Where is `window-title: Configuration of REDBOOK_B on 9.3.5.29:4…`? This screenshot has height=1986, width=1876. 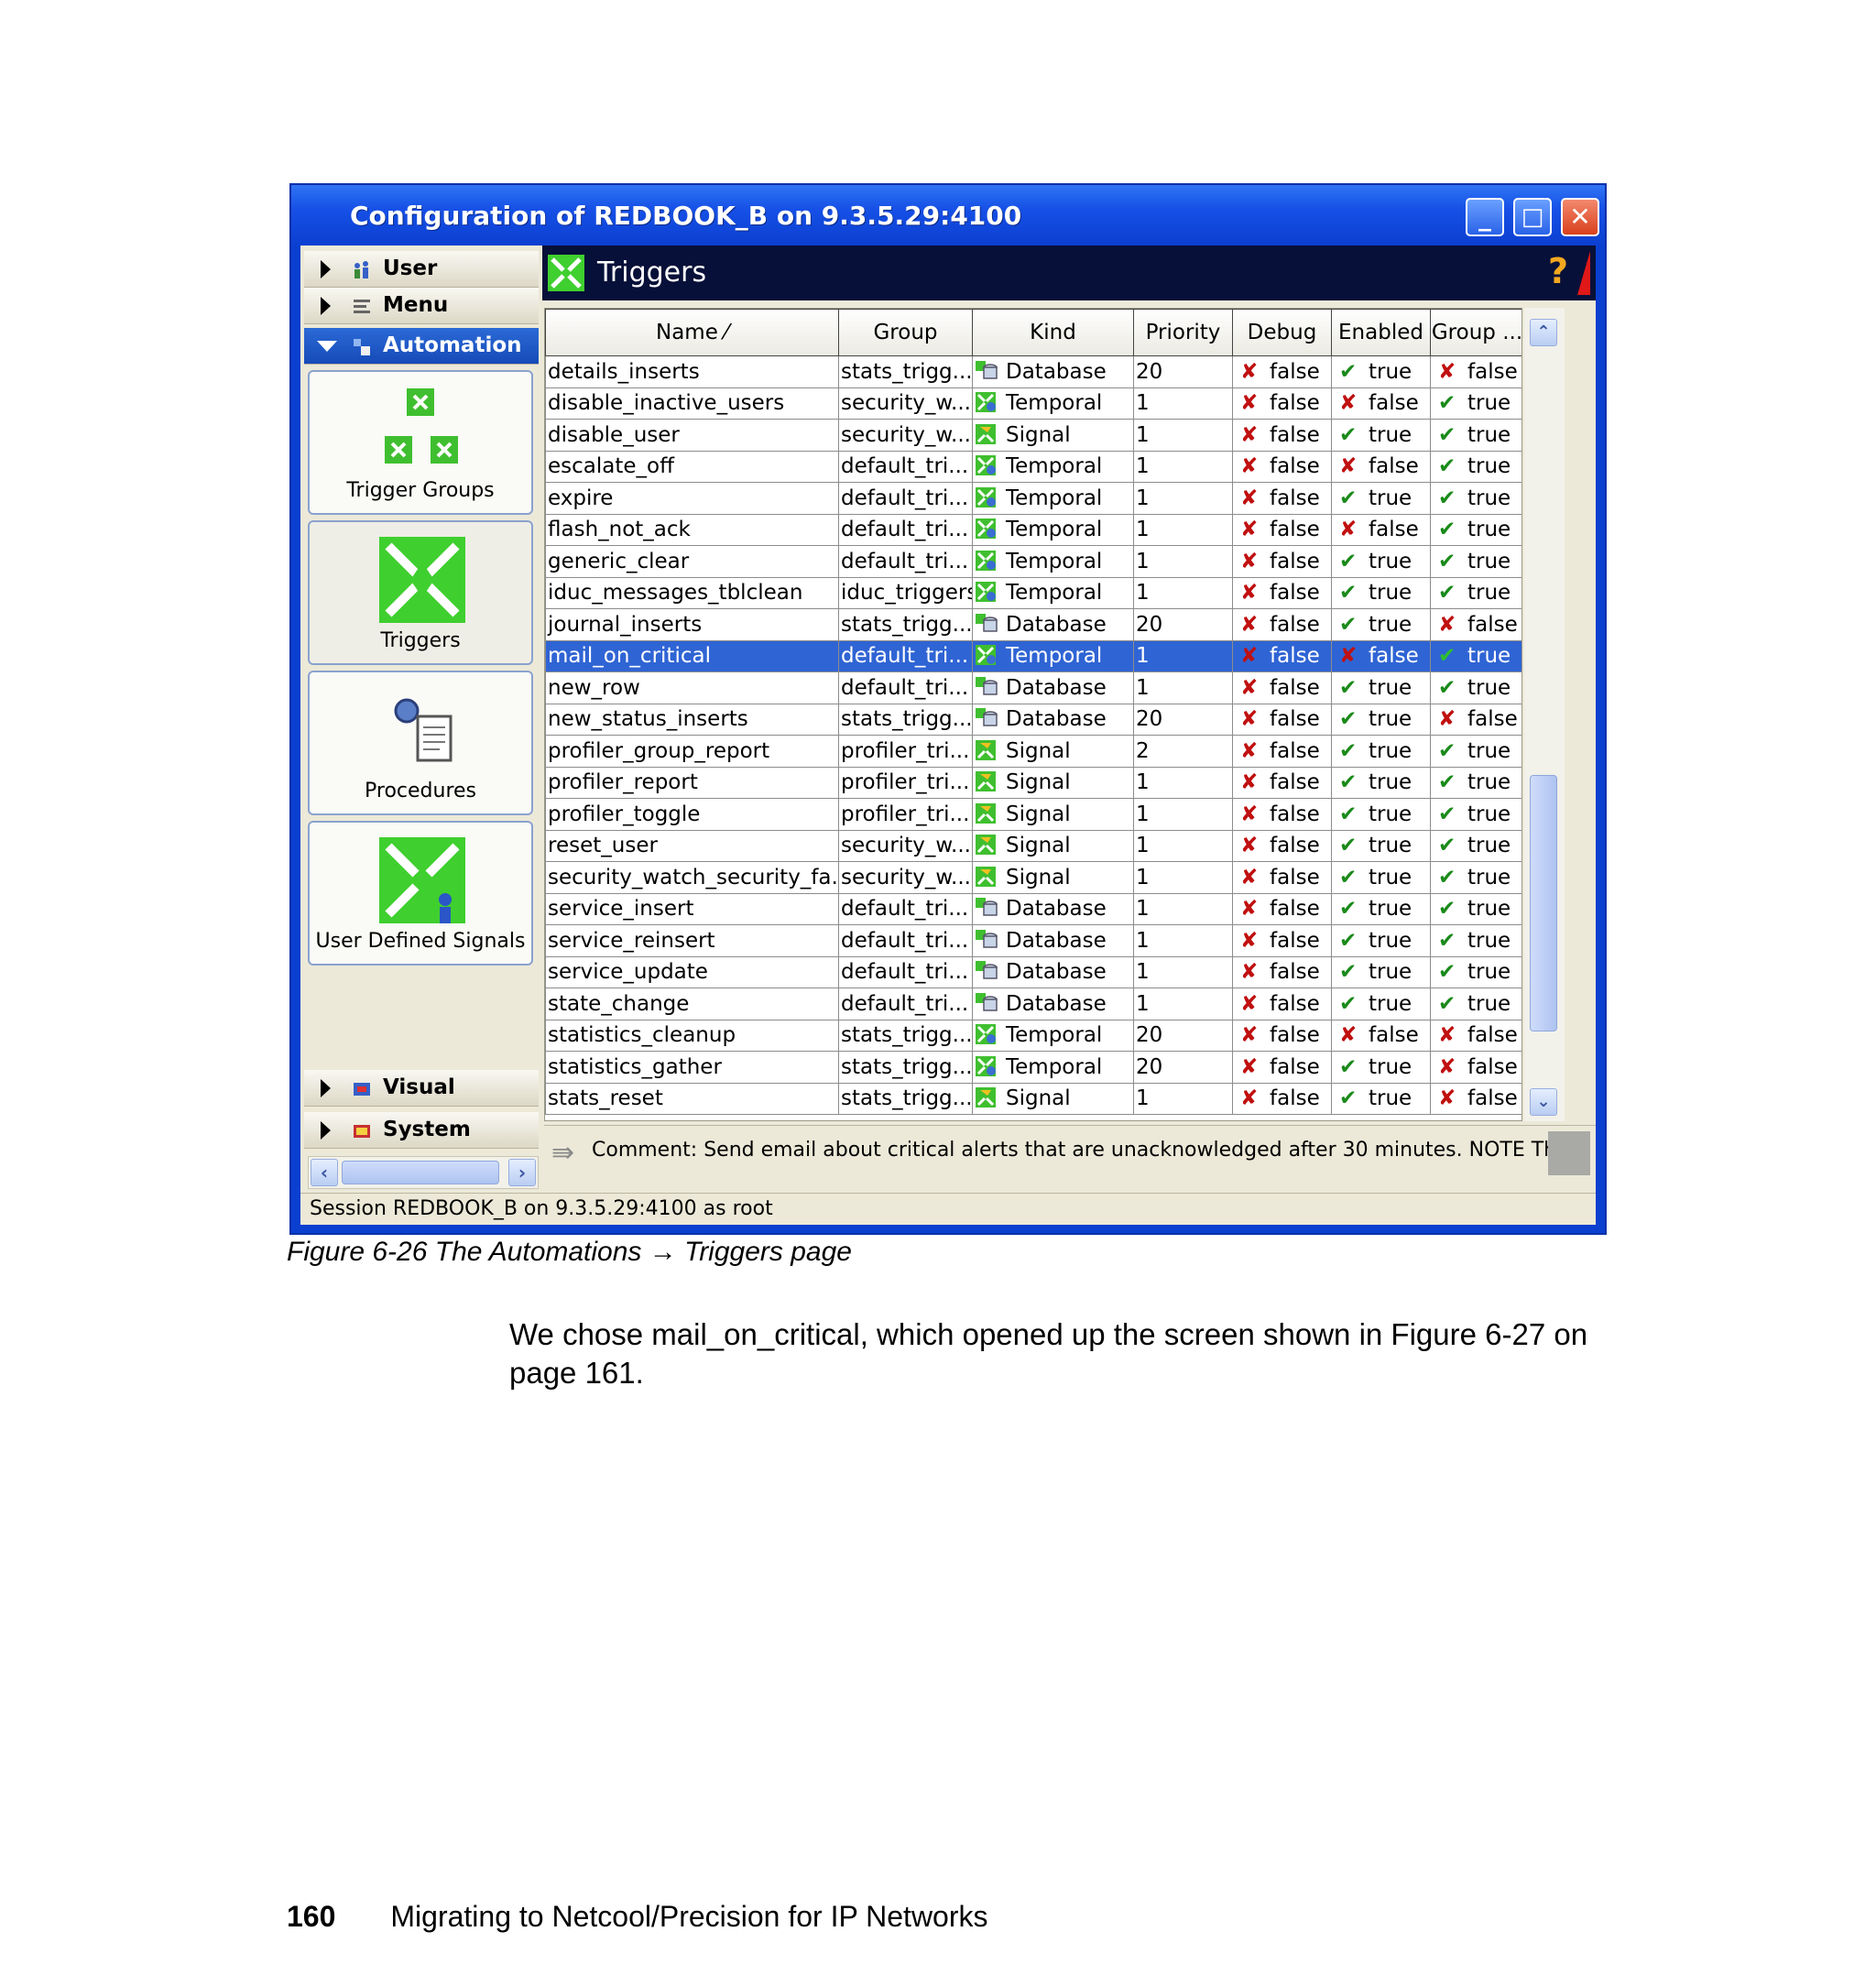 window-title: Configuration of REDBOOK_B on 9.3.5.29:4… is located at coordinates (686, 216).